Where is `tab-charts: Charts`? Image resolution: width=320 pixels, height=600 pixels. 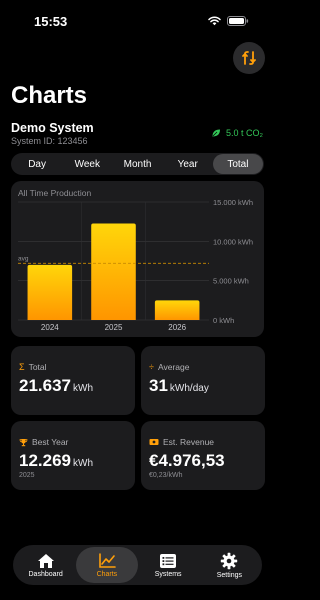 tab-charts: Charts is located at coordinates (107, 565).